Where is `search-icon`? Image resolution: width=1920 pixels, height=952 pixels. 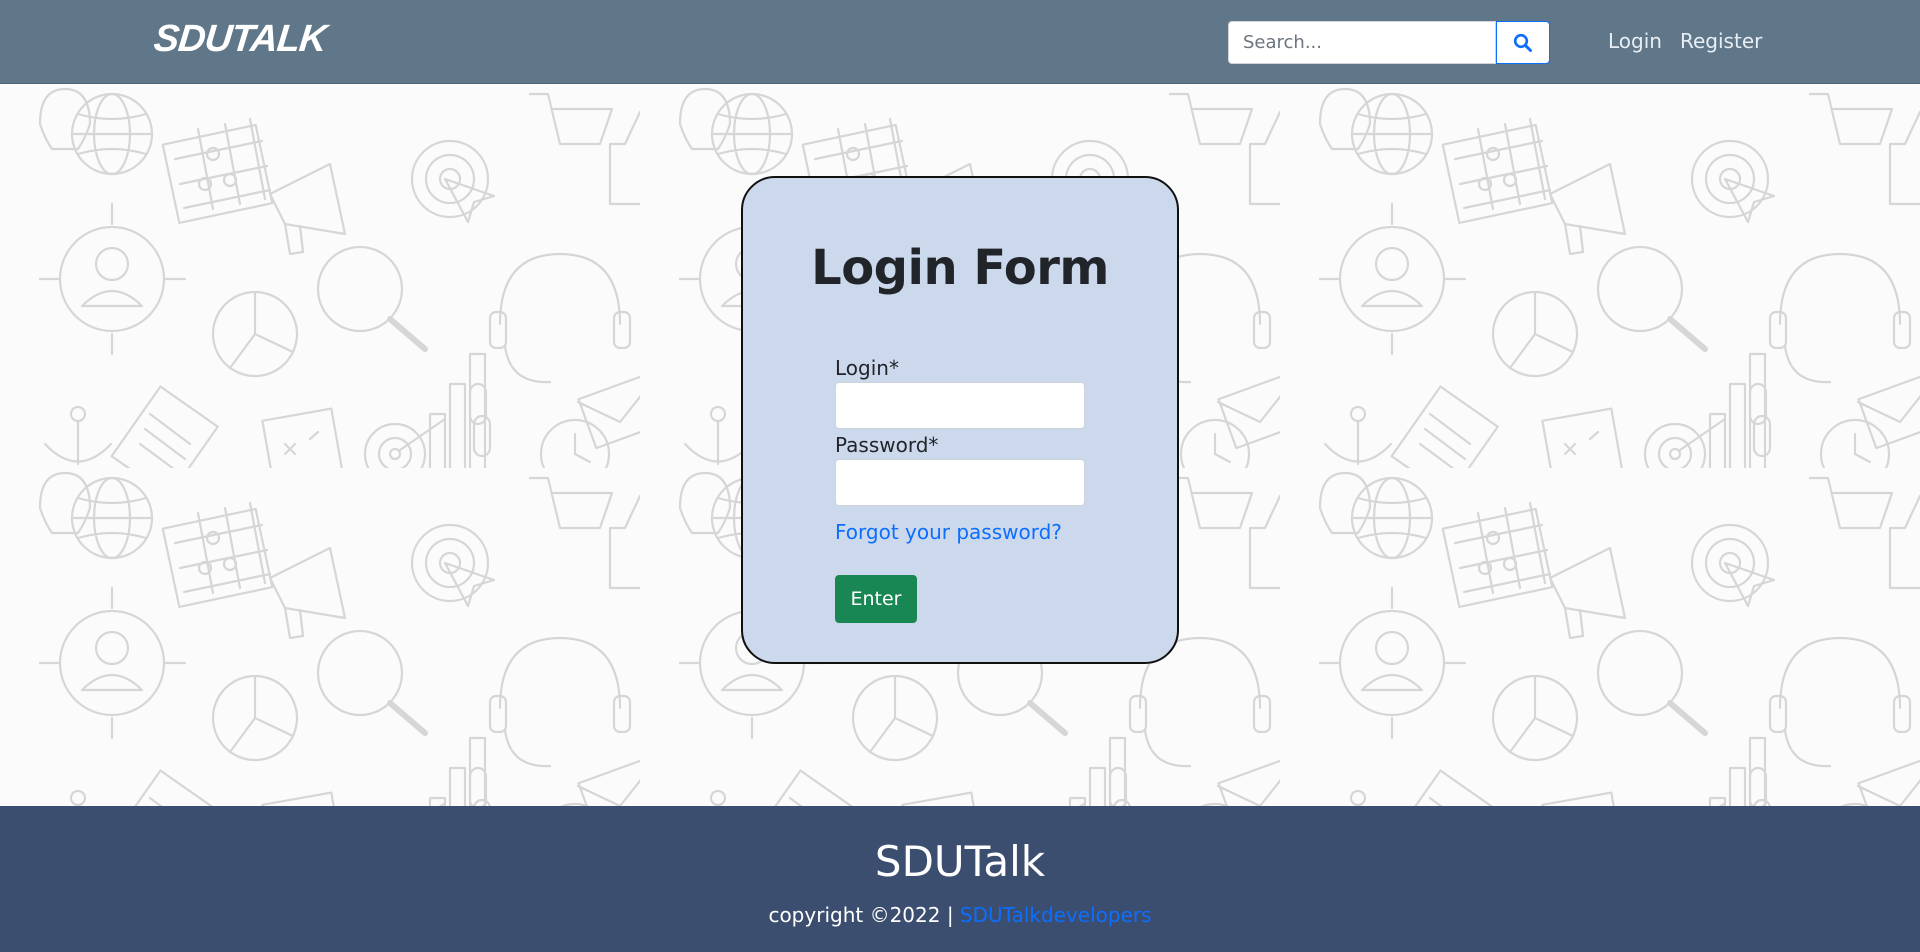
search-icon is located at coordinates (1522, 42).